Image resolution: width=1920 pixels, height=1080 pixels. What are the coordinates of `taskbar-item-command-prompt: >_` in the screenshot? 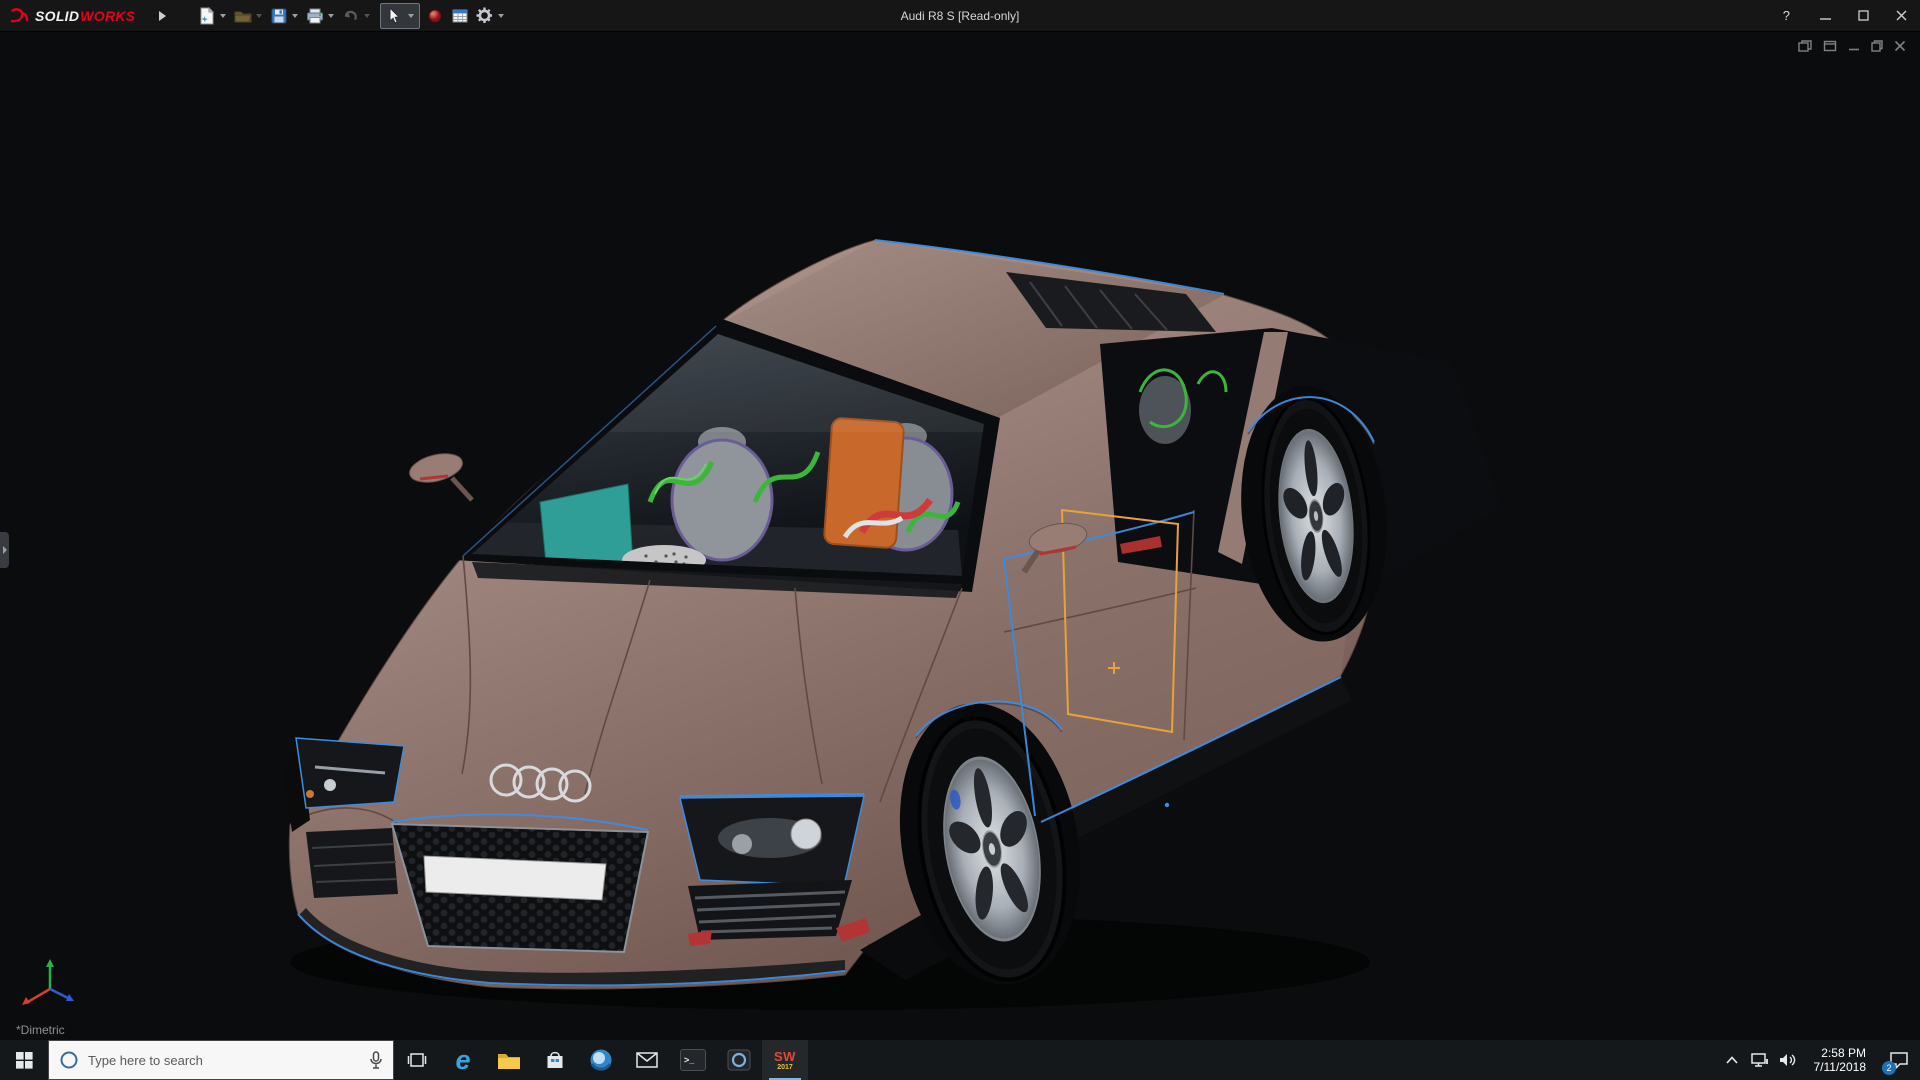 It's located at (693, 1060).